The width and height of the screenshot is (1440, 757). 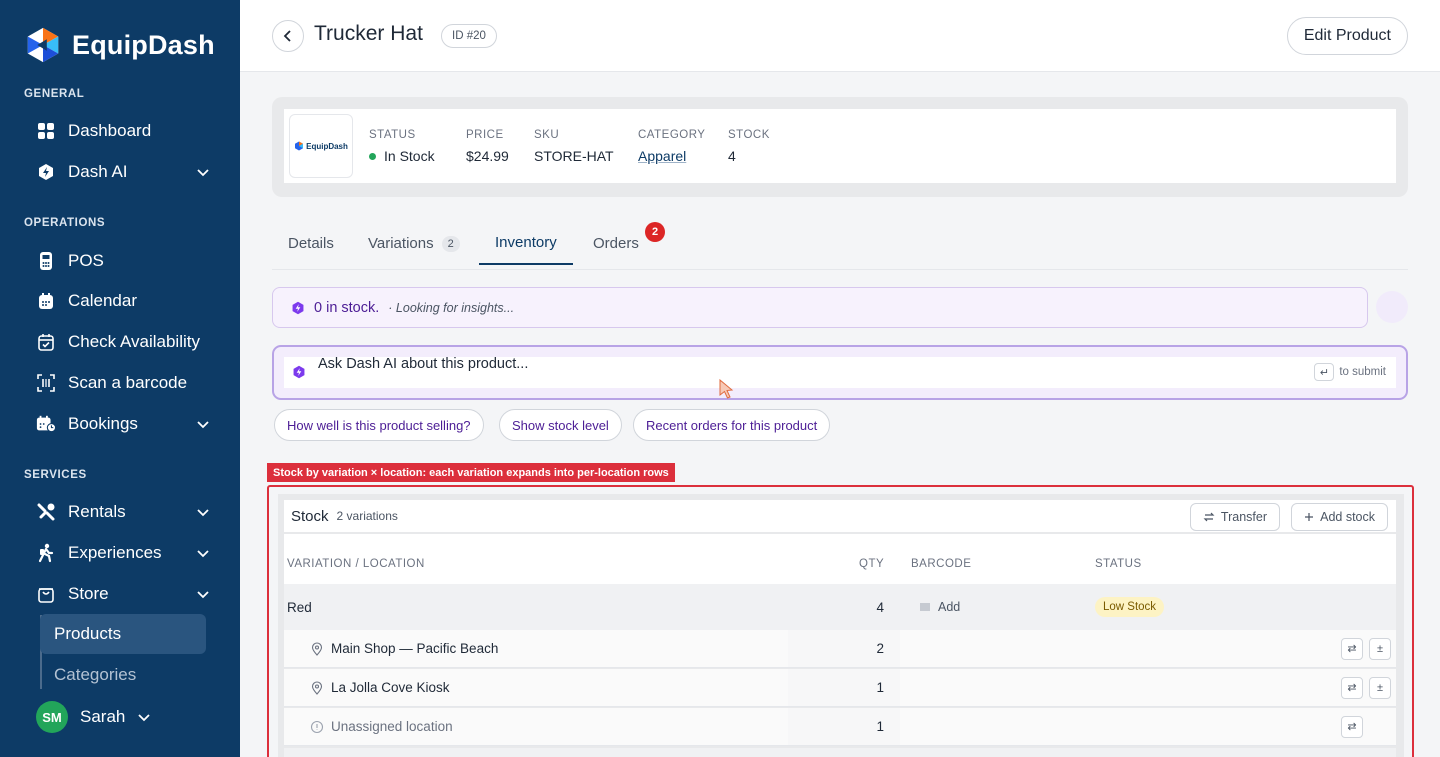 I want to click on nav-store-products: Products, so click(x=123, y=634).